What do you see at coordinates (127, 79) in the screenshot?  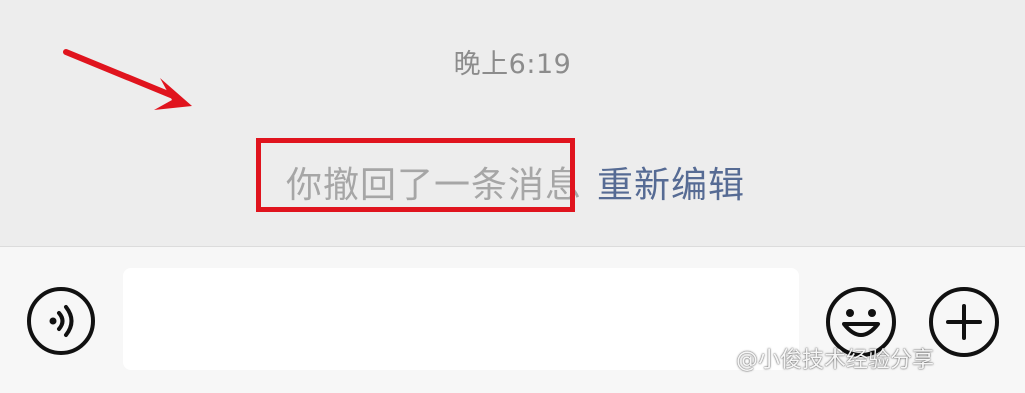 I see `annotation-arrow-icon` at bounding box center [127, 79].